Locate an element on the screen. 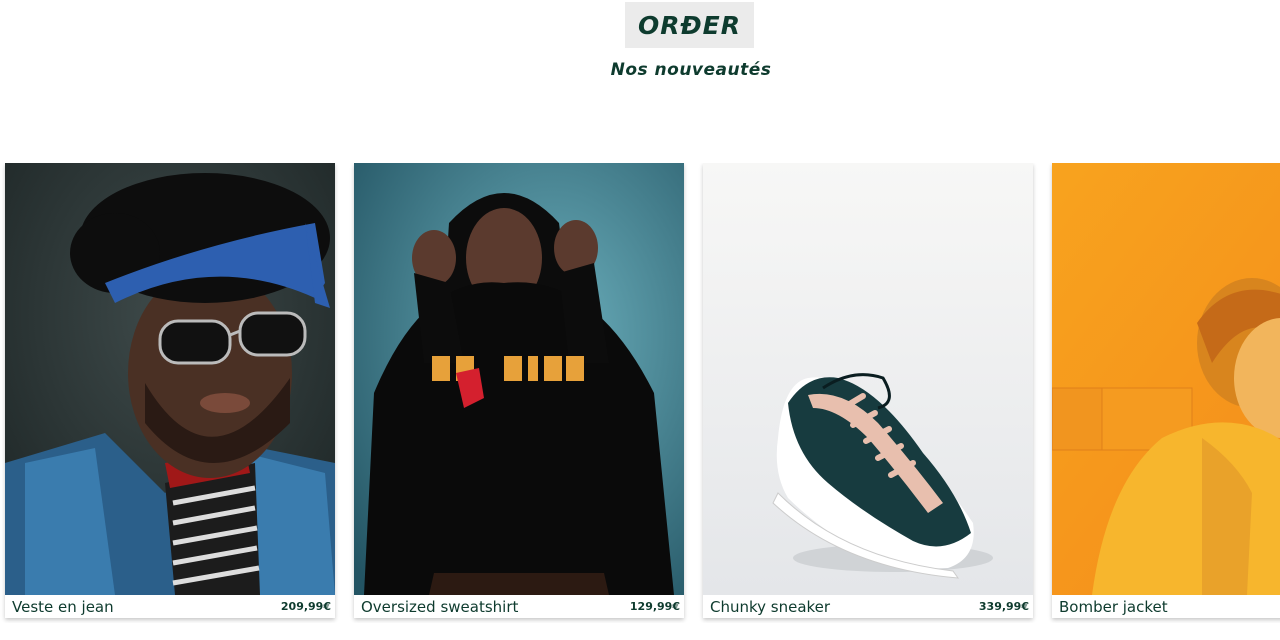 The width and height of the screenshot is (1280, 640). product-price: 129,99€ is located at coordinates (654, 606).